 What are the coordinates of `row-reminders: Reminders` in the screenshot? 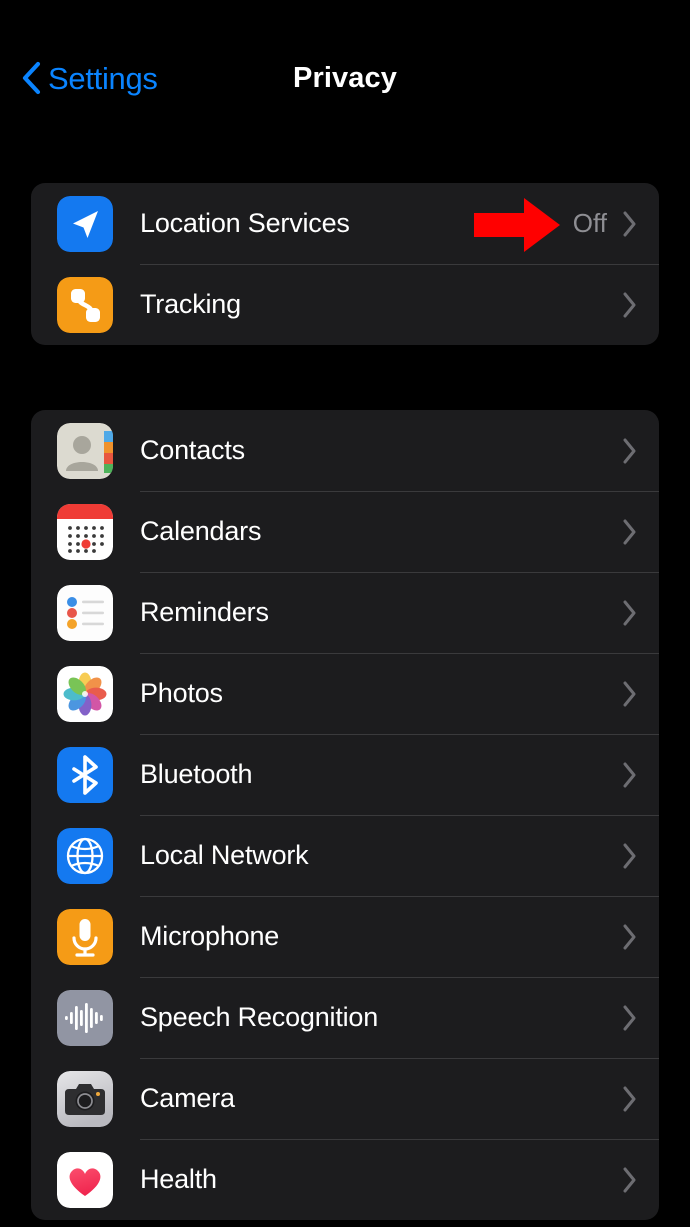 It's located at (345, 612).